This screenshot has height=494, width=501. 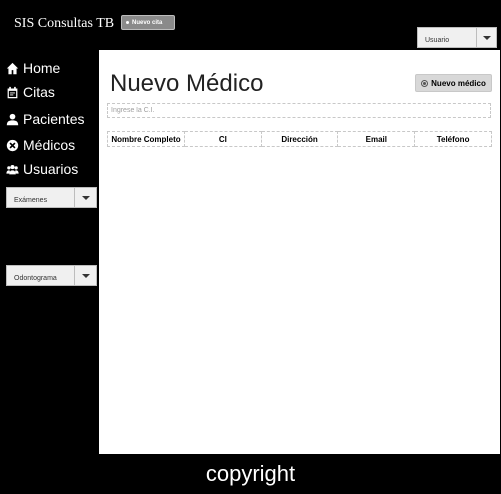 I want to click on sidebar-item-usuarios: Usuarios, so click(x=42, y=169).